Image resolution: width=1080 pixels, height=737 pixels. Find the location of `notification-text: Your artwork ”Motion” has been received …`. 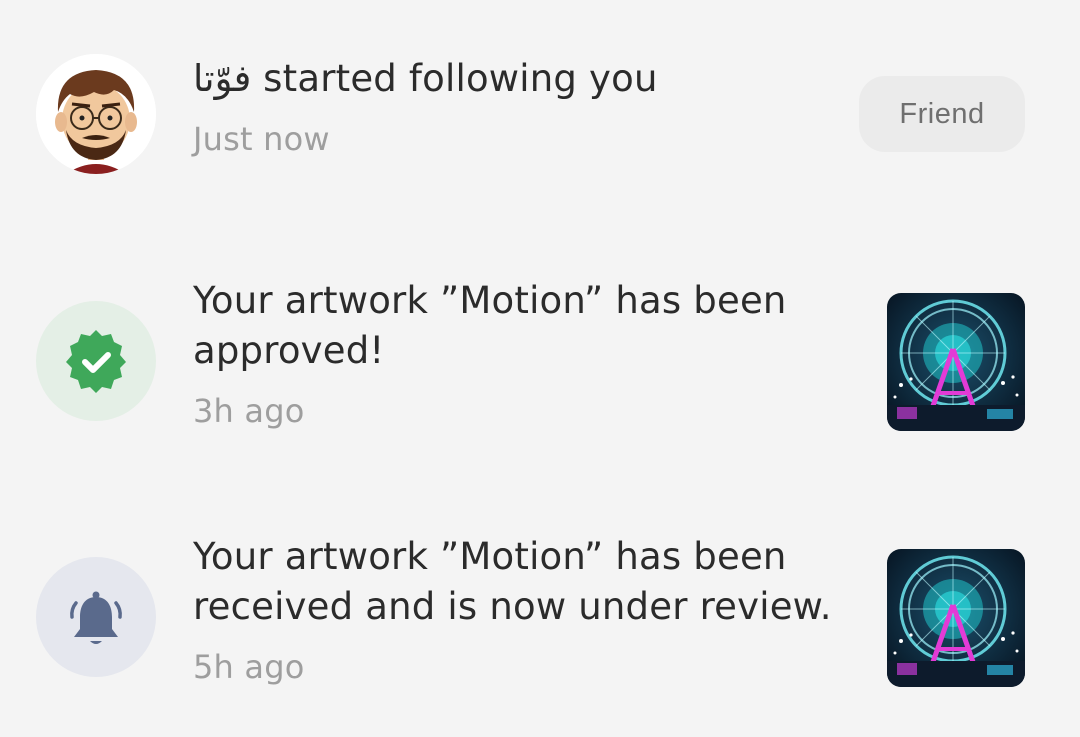

notification-text: Your artwork ”Motion” has been received … is located at coordinates (513, 609).